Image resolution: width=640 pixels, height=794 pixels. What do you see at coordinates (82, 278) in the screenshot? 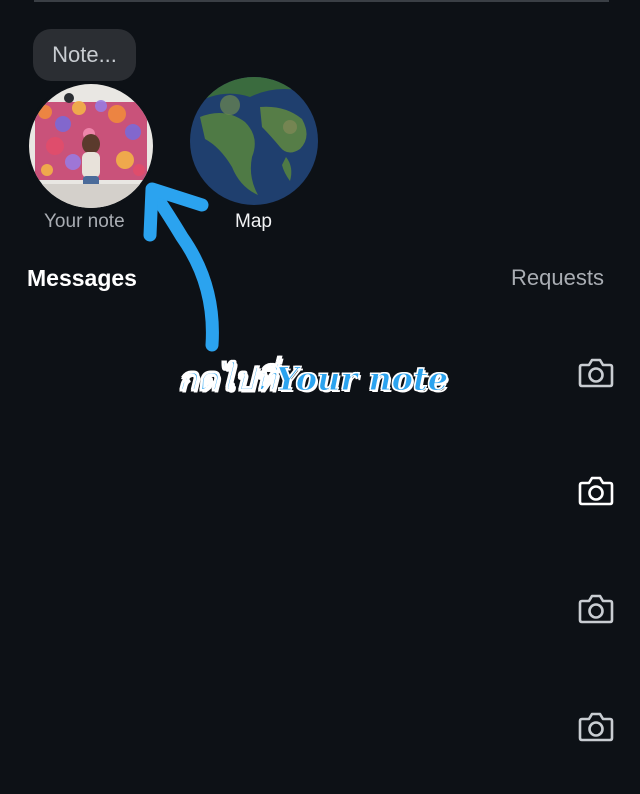
I see `messages-title: Messages` at bounding box center [82, 278].